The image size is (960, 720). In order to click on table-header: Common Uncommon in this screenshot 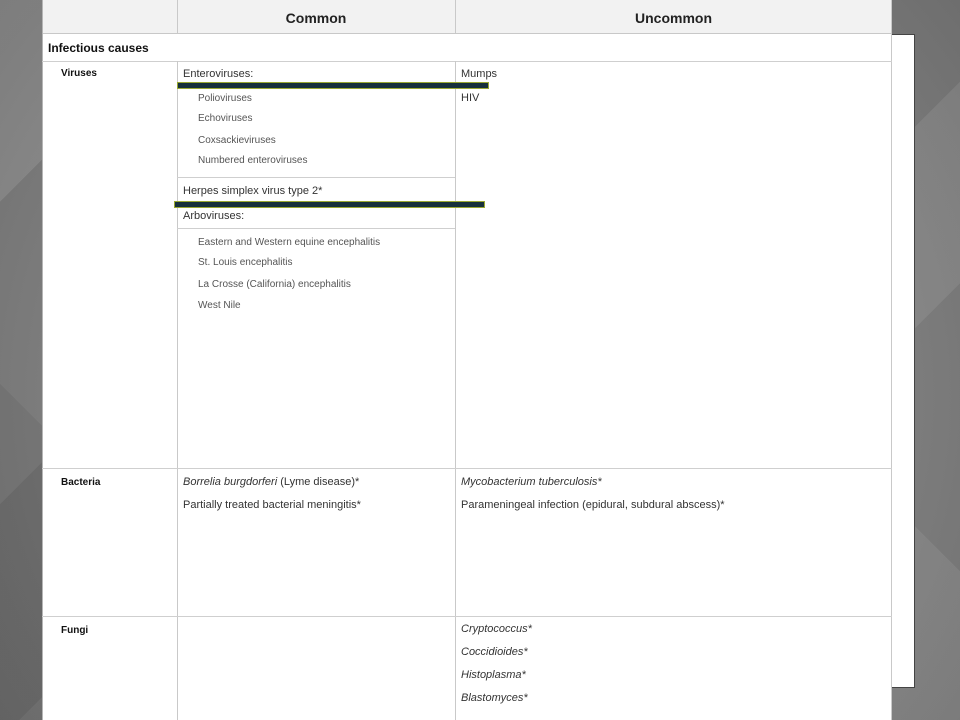, I will do `click(467, 17)`.